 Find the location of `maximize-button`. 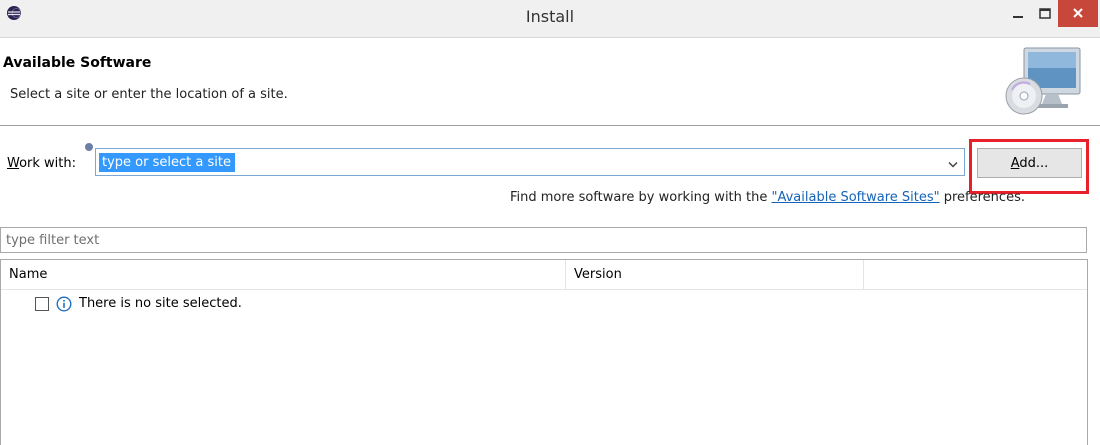

maximize-button is located at coordinates (1045, 13).